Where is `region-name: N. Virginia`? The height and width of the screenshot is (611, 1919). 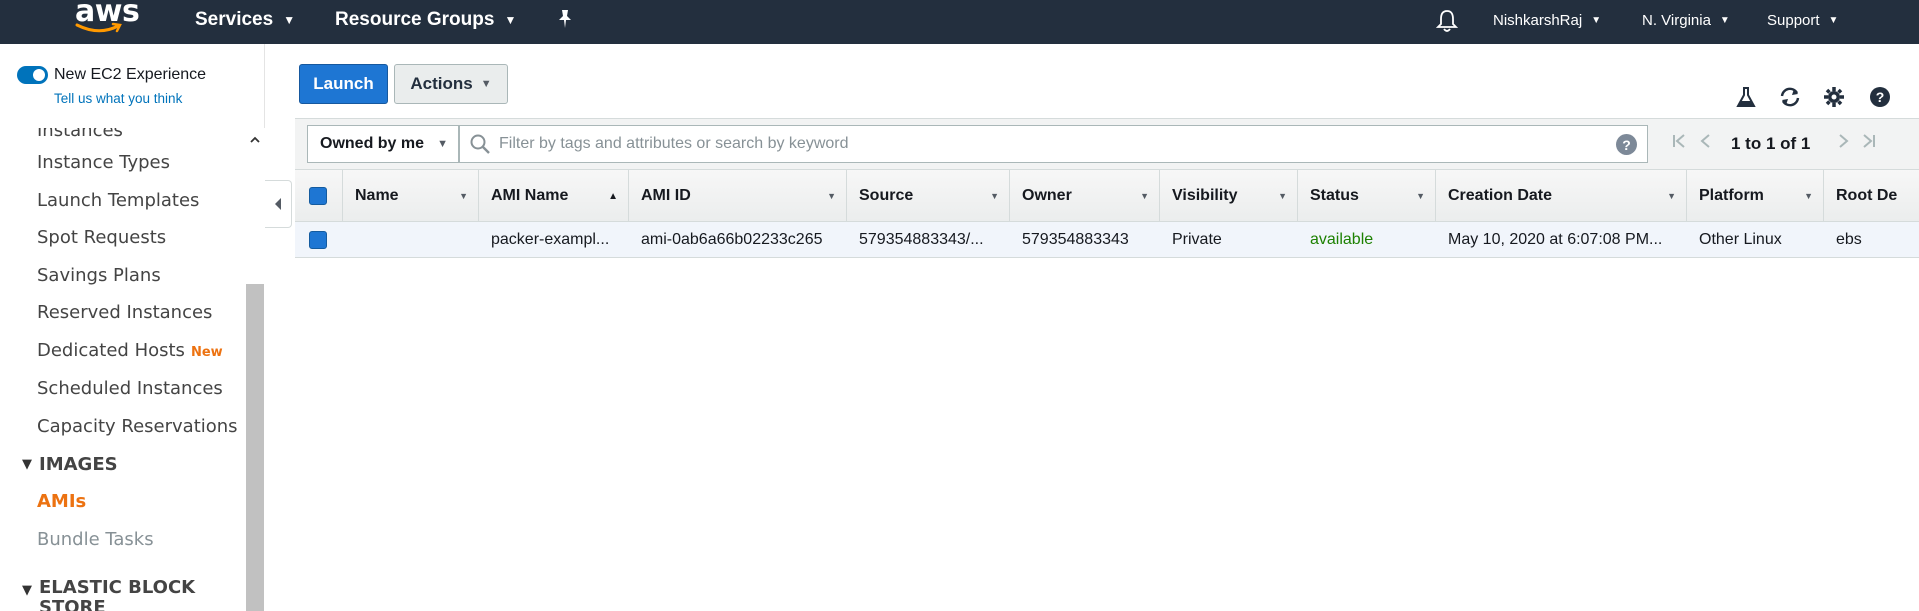
region-name: N. Virginia is located at coordinates (1676, 20).